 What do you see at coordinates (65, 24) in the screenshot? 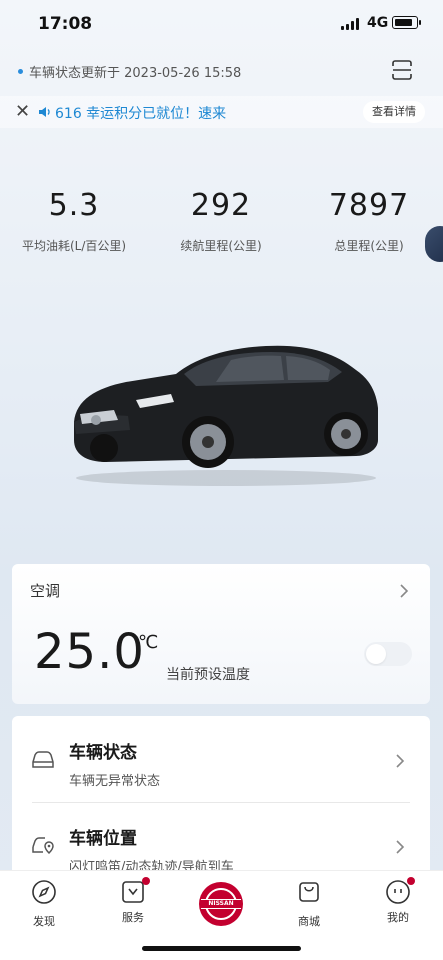
I see `status-time: 17:08` at bounding box center [65, 24].